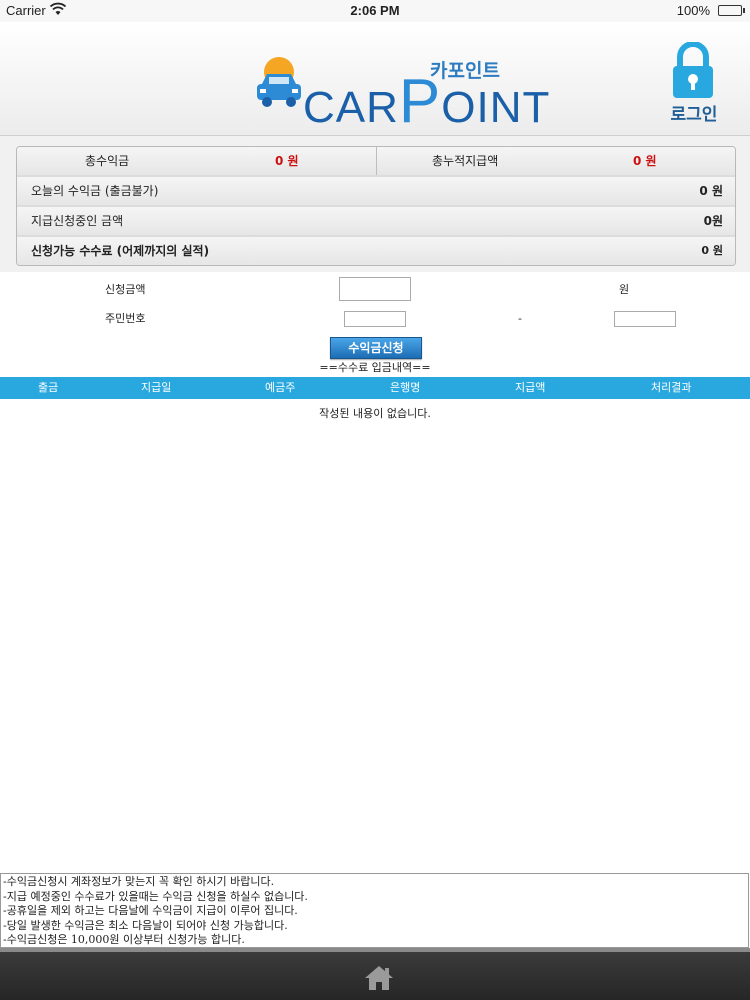  I want to click on total-paid-label: 총누적지급액, so click(465, 161).